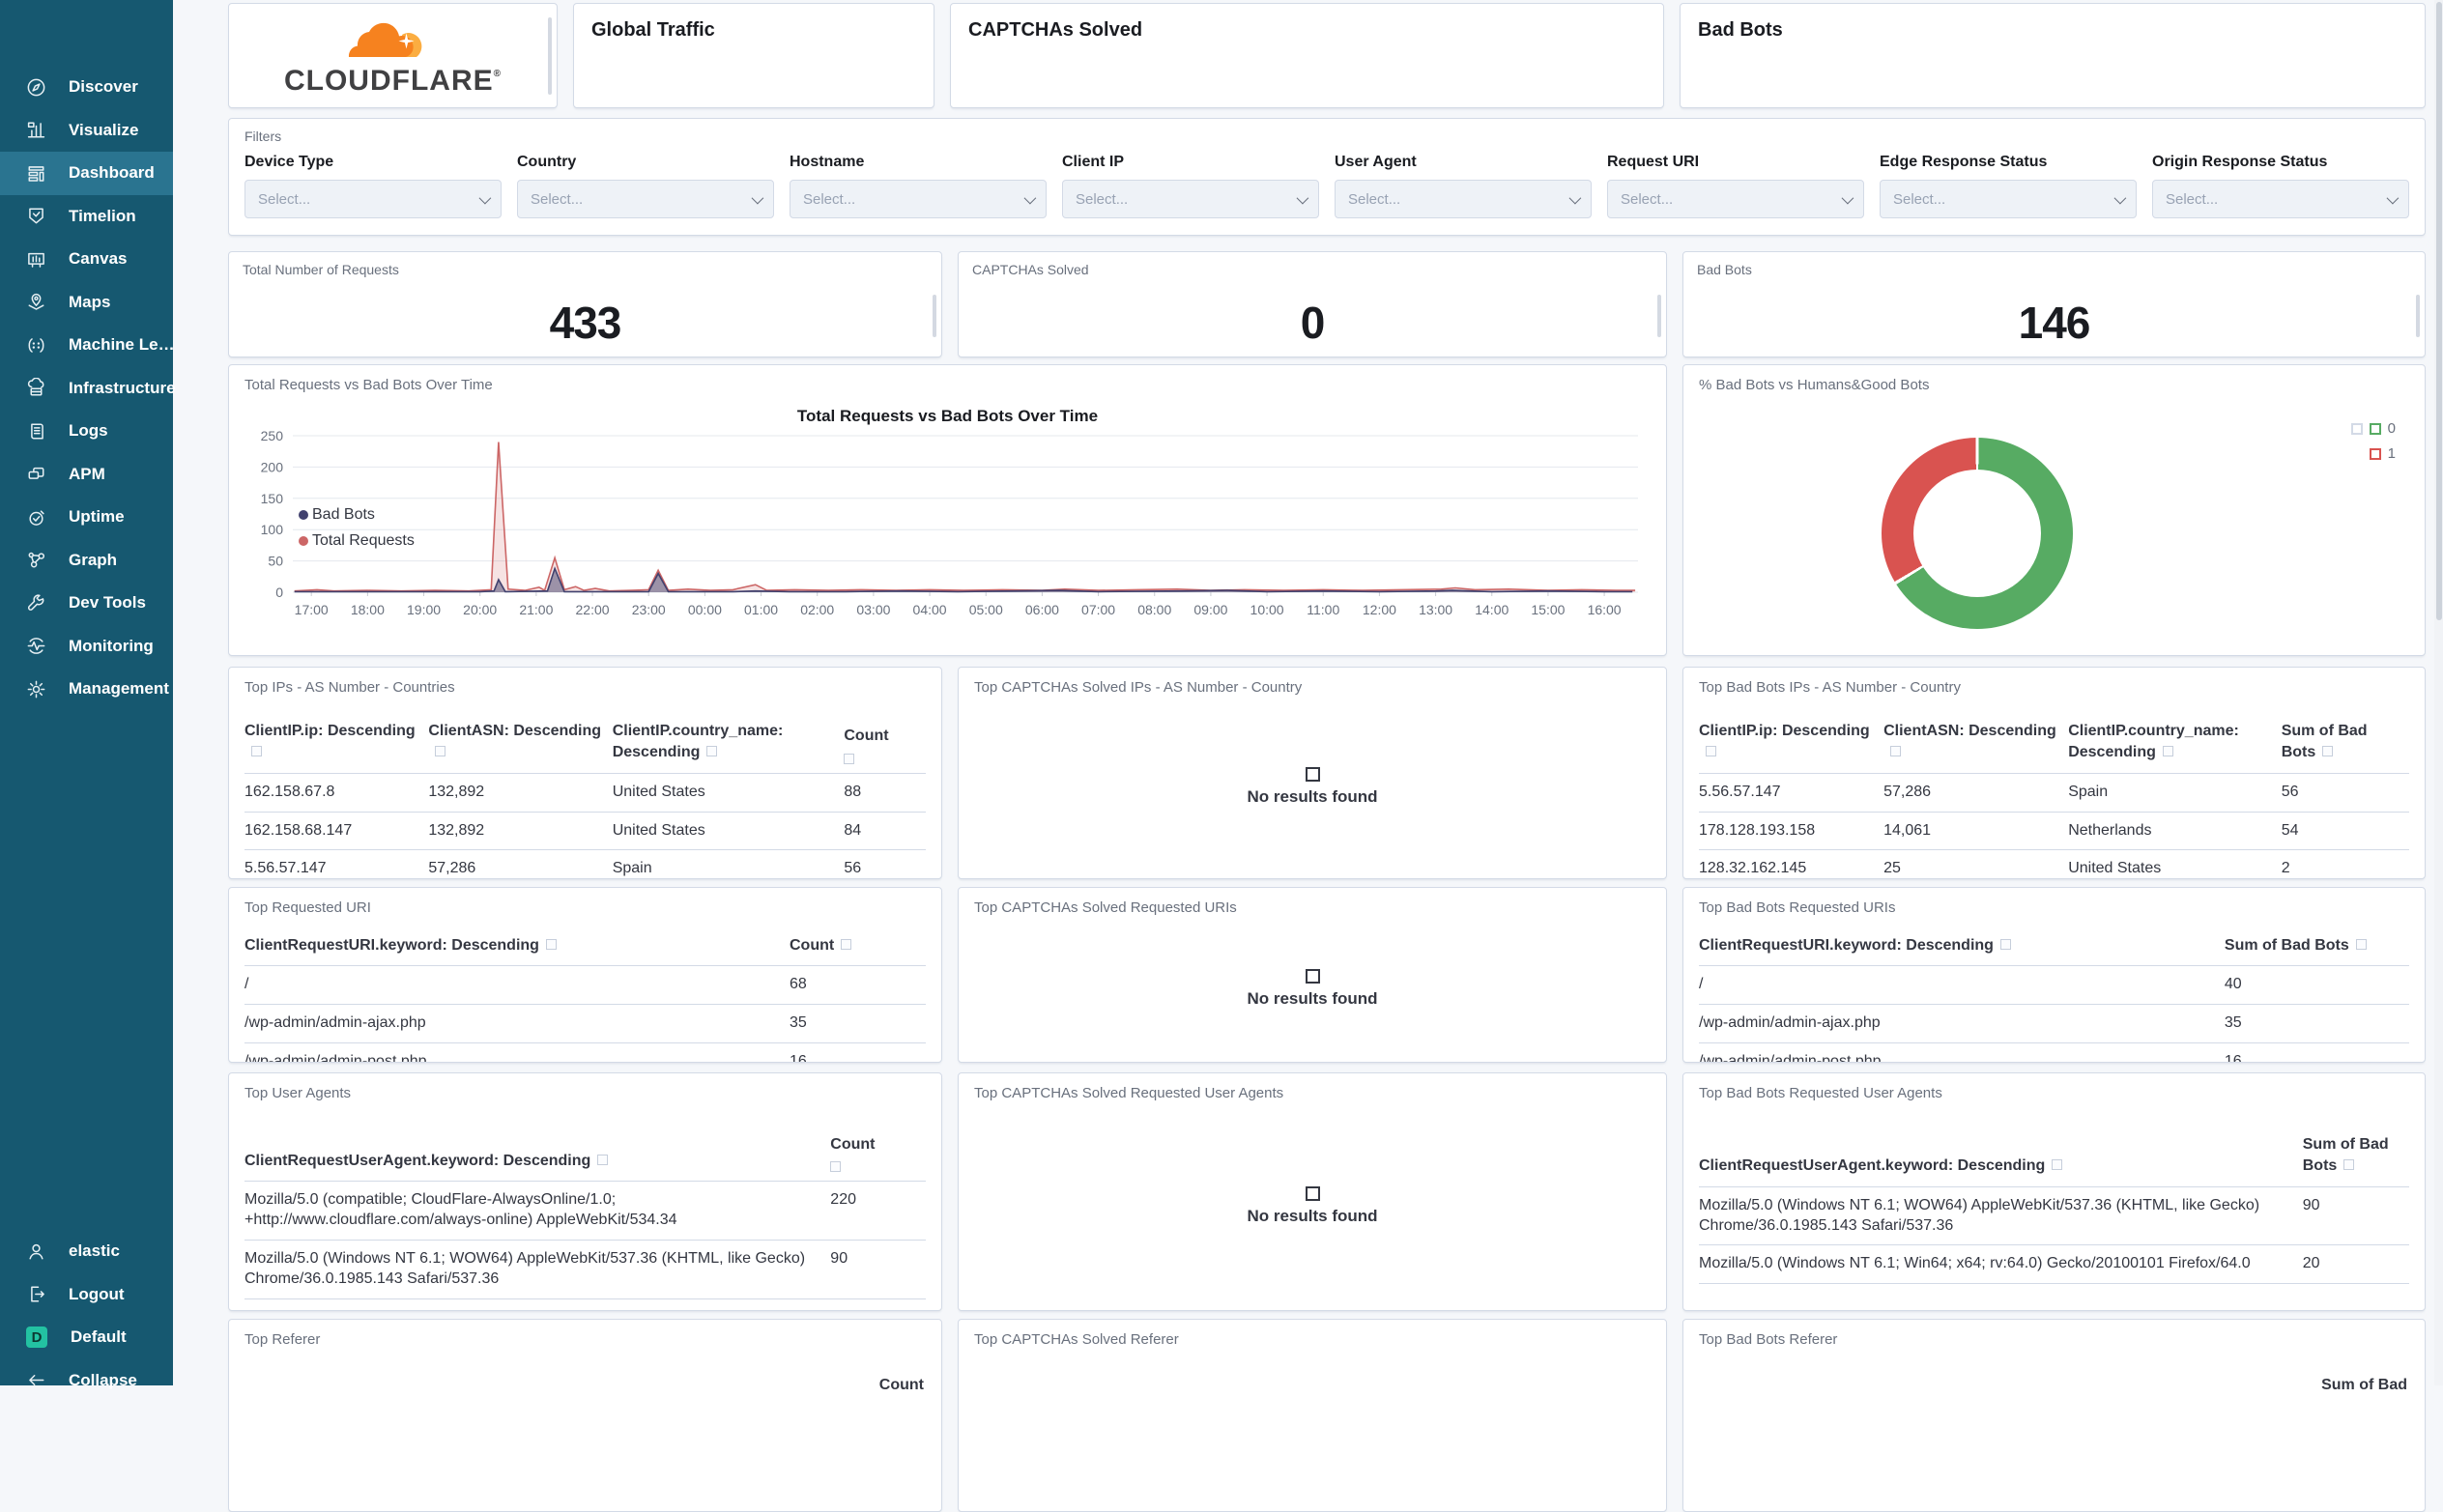 The height and width of the screenshot is (1512, 2443). What do you see at coordinates (88, 389) in the screenshot?
I see `sidebar-item-infrastructure: Infrastructure` at bounding box center [88, 389].